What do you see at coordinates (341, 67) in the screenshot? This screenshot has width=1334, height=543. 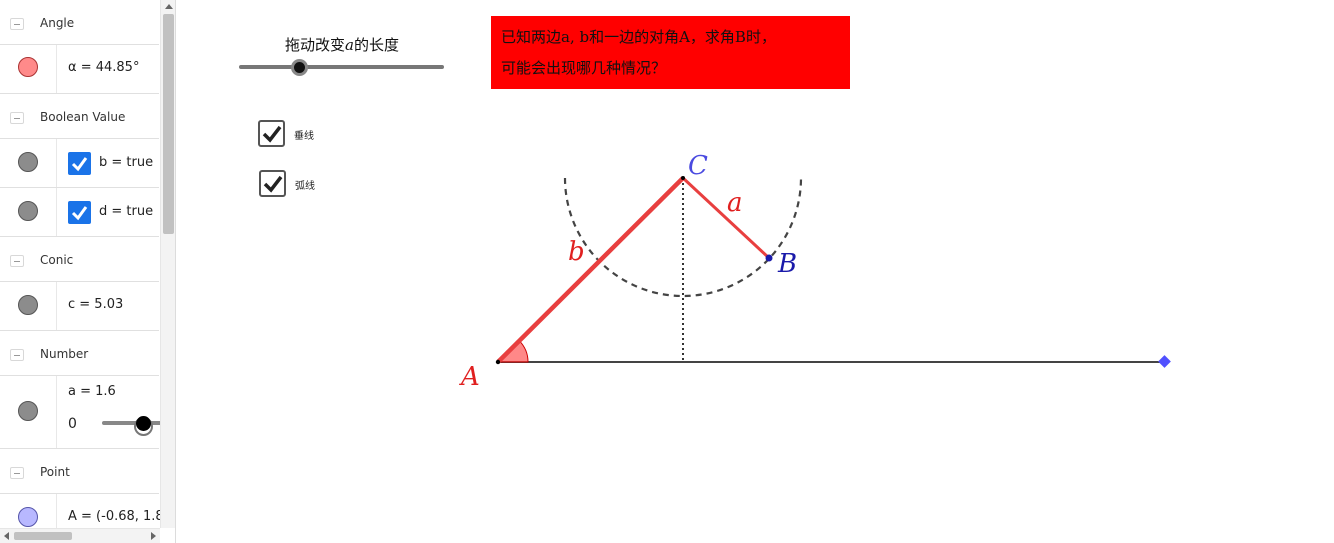 I see `slider-a-track` at bounding box center [341, 67].